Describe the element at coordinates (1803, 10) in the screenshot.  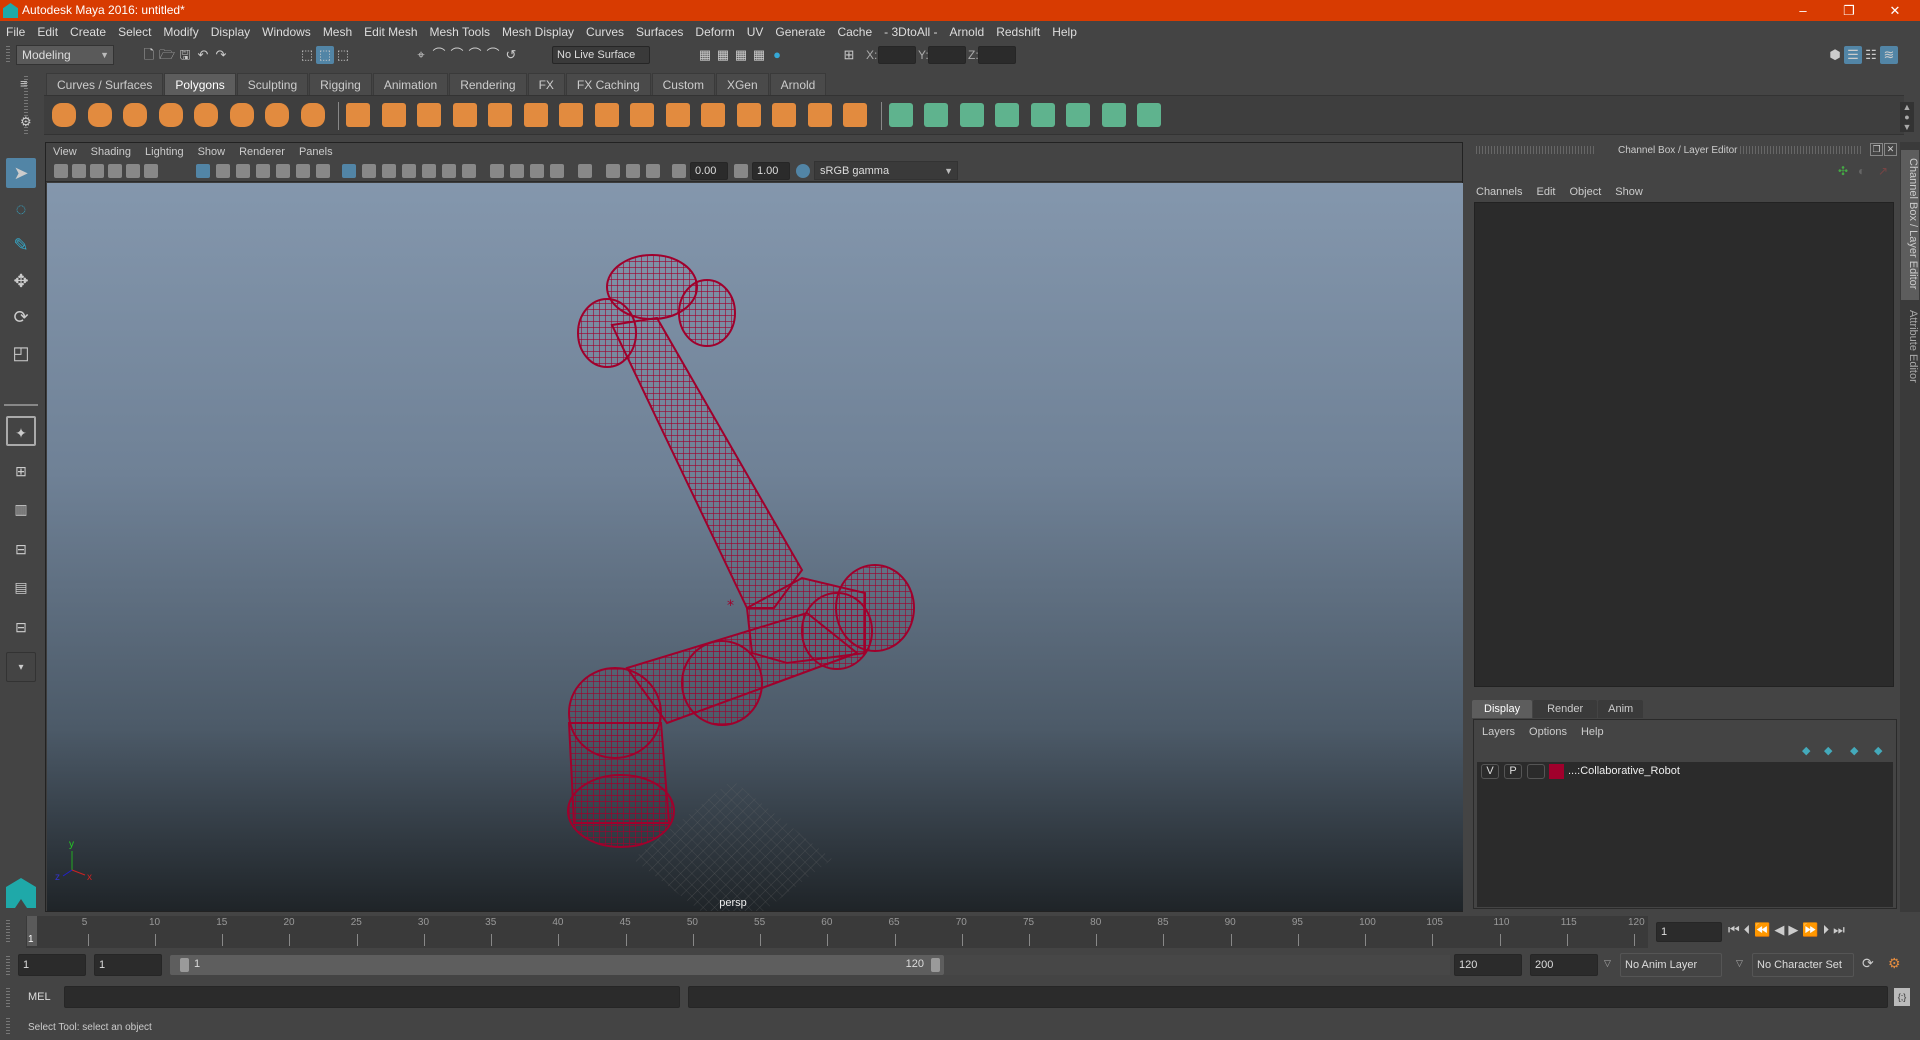
I see `minimize-button: –` at that location.